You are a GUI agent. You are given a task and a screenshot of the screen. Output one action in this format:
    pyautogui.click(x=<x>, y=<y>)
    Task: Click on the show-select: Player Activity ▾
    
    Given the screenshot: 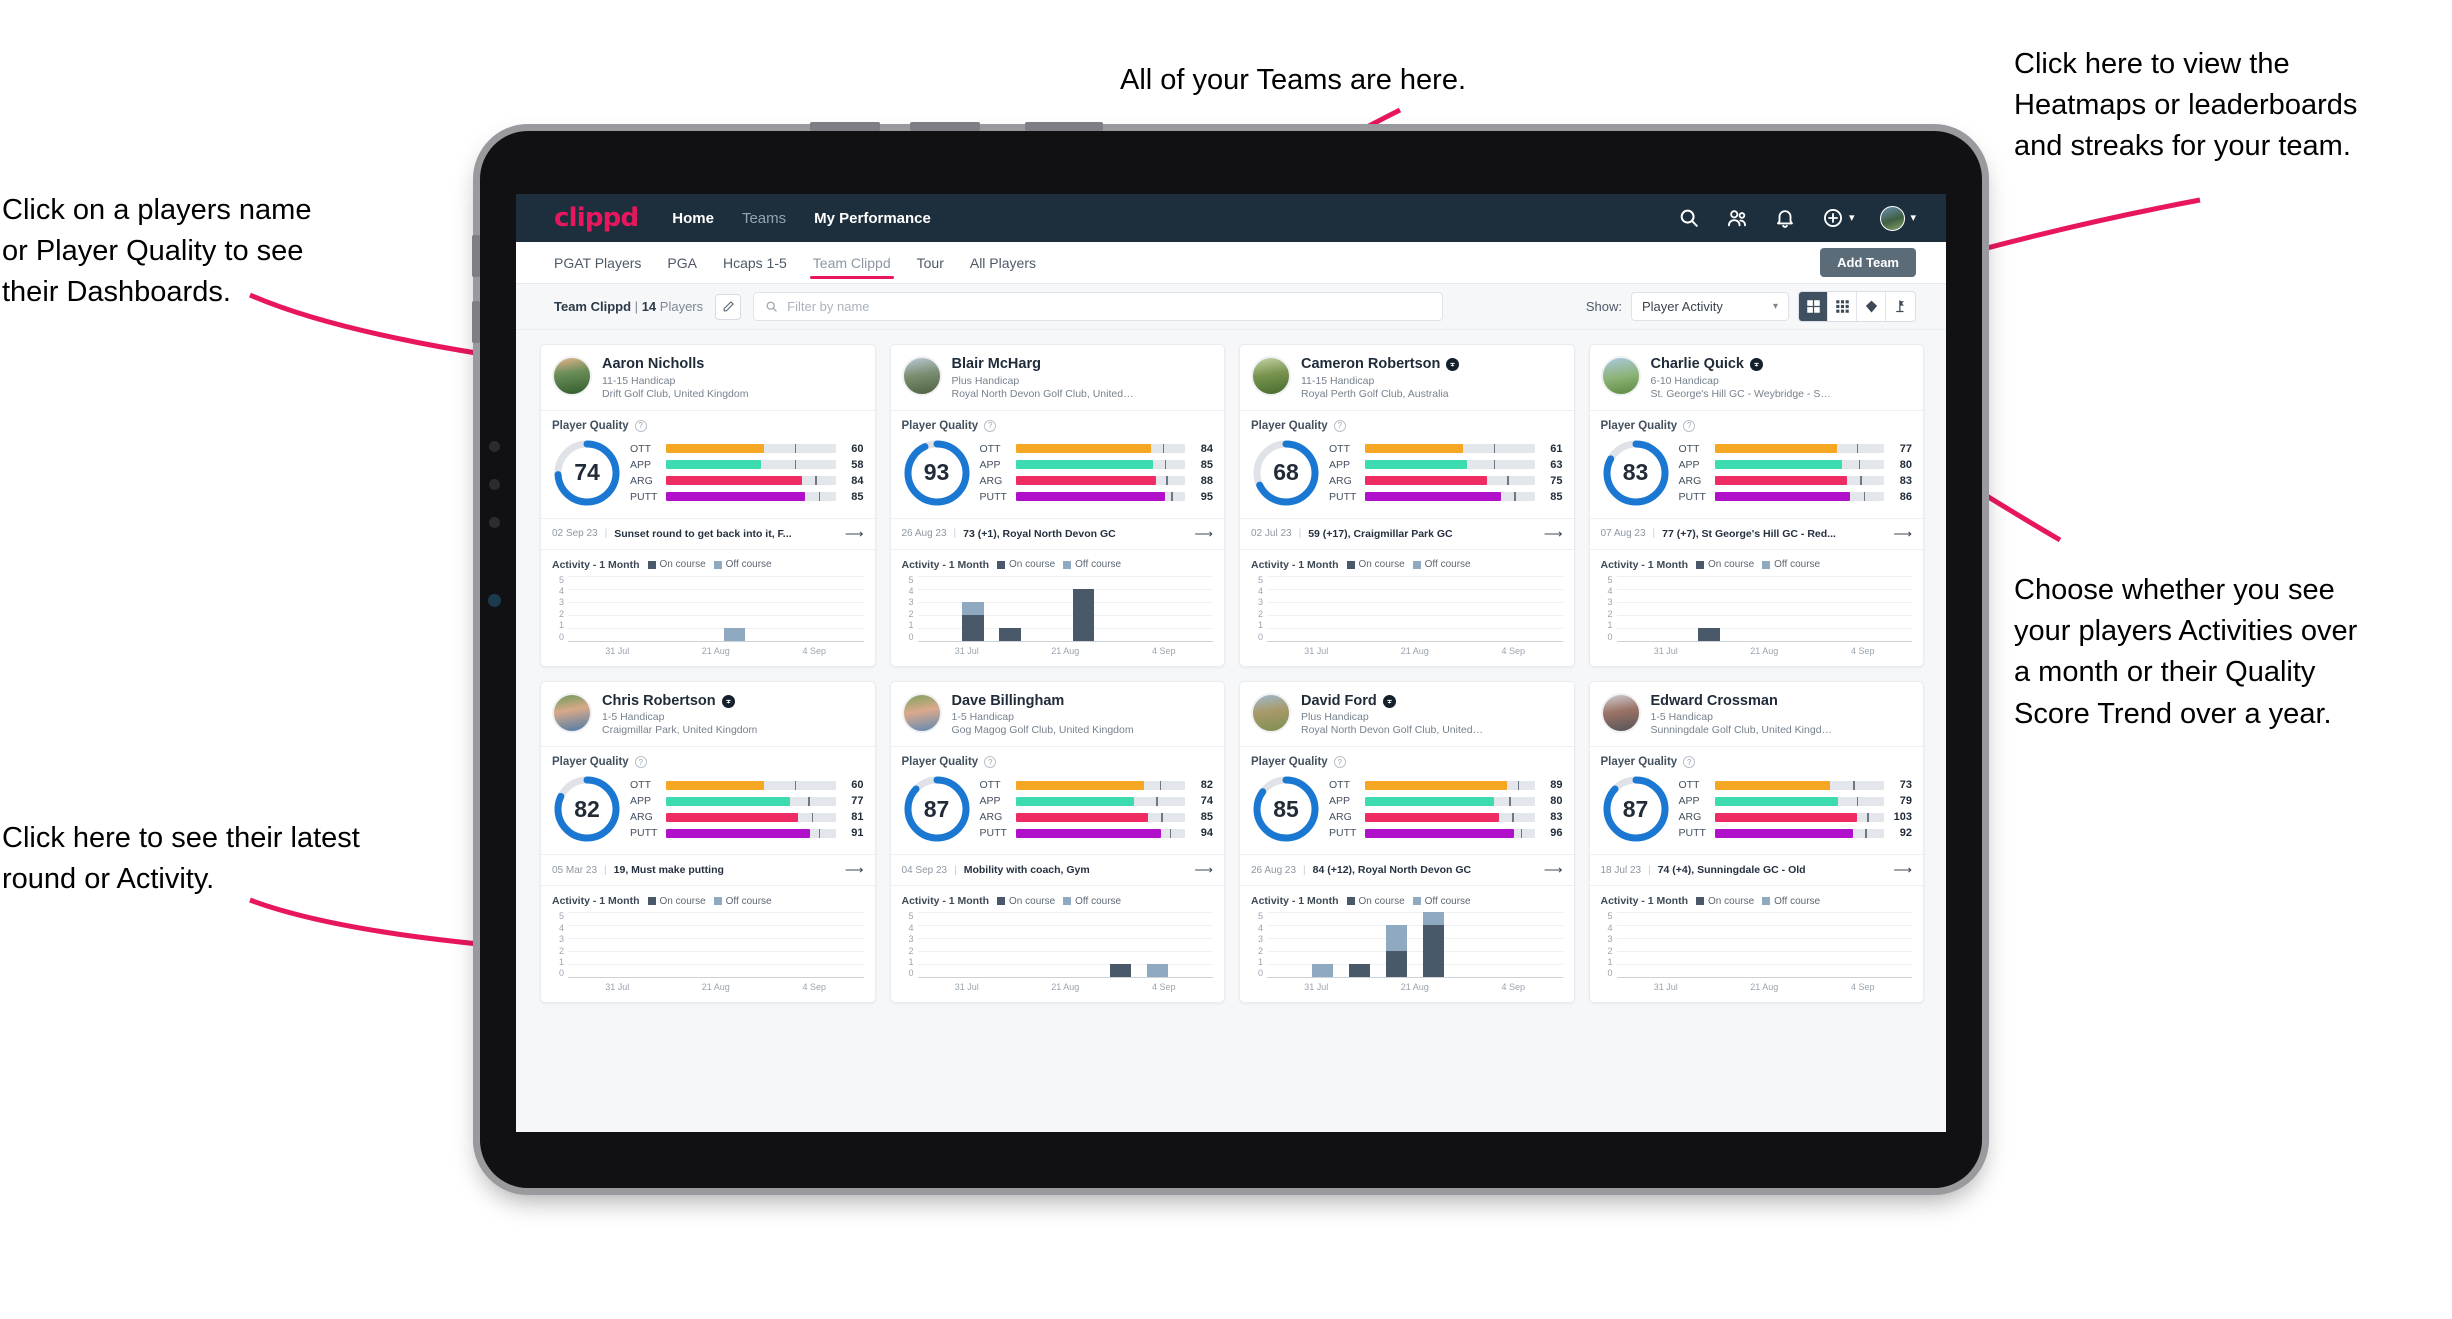 What is the action you would take?
    pyautogui.click(x=1710, y=306)
    